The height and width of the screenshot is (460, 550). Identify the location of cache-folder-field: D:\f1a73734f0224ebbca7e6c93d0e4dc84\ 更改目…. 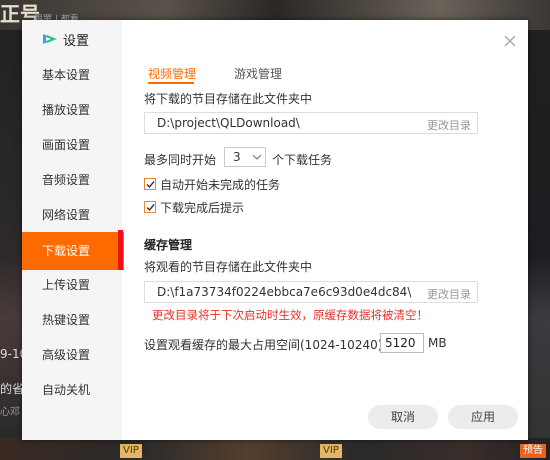
(311, 292).